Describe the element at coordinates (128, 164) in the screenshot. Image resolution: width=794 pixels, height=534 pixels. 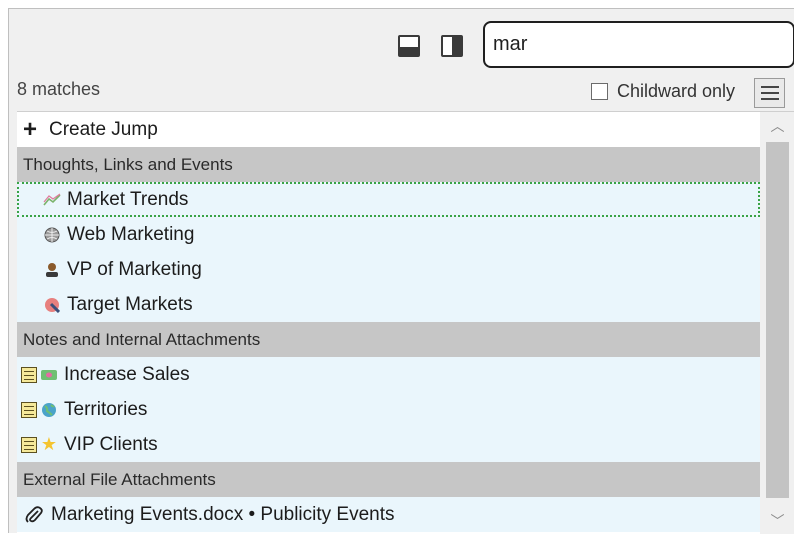
I see `group-header-label: Thoughts, Links and Events` at that location.